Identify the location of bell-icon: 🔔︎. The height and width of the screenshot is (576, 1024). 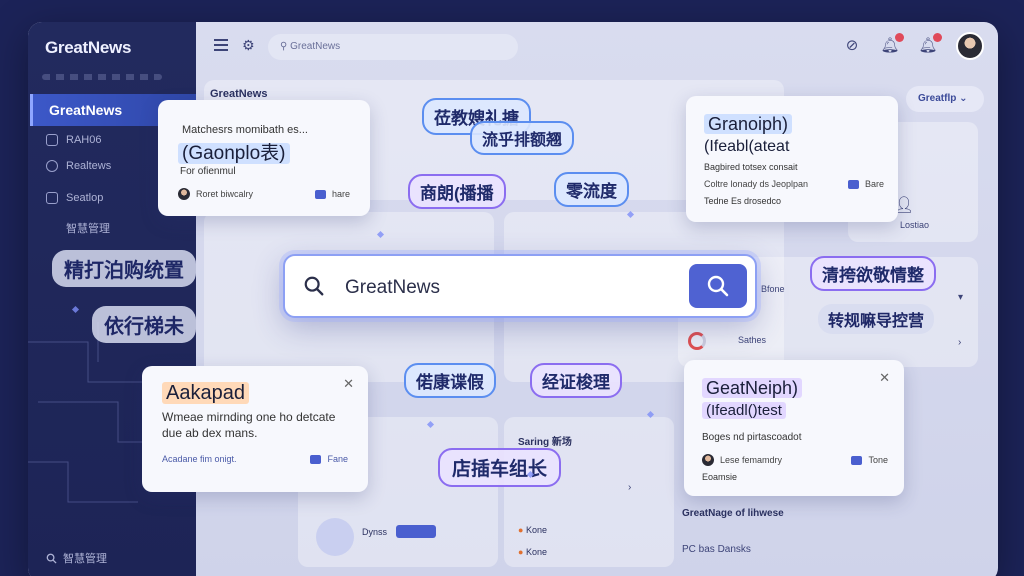
(892, 44).